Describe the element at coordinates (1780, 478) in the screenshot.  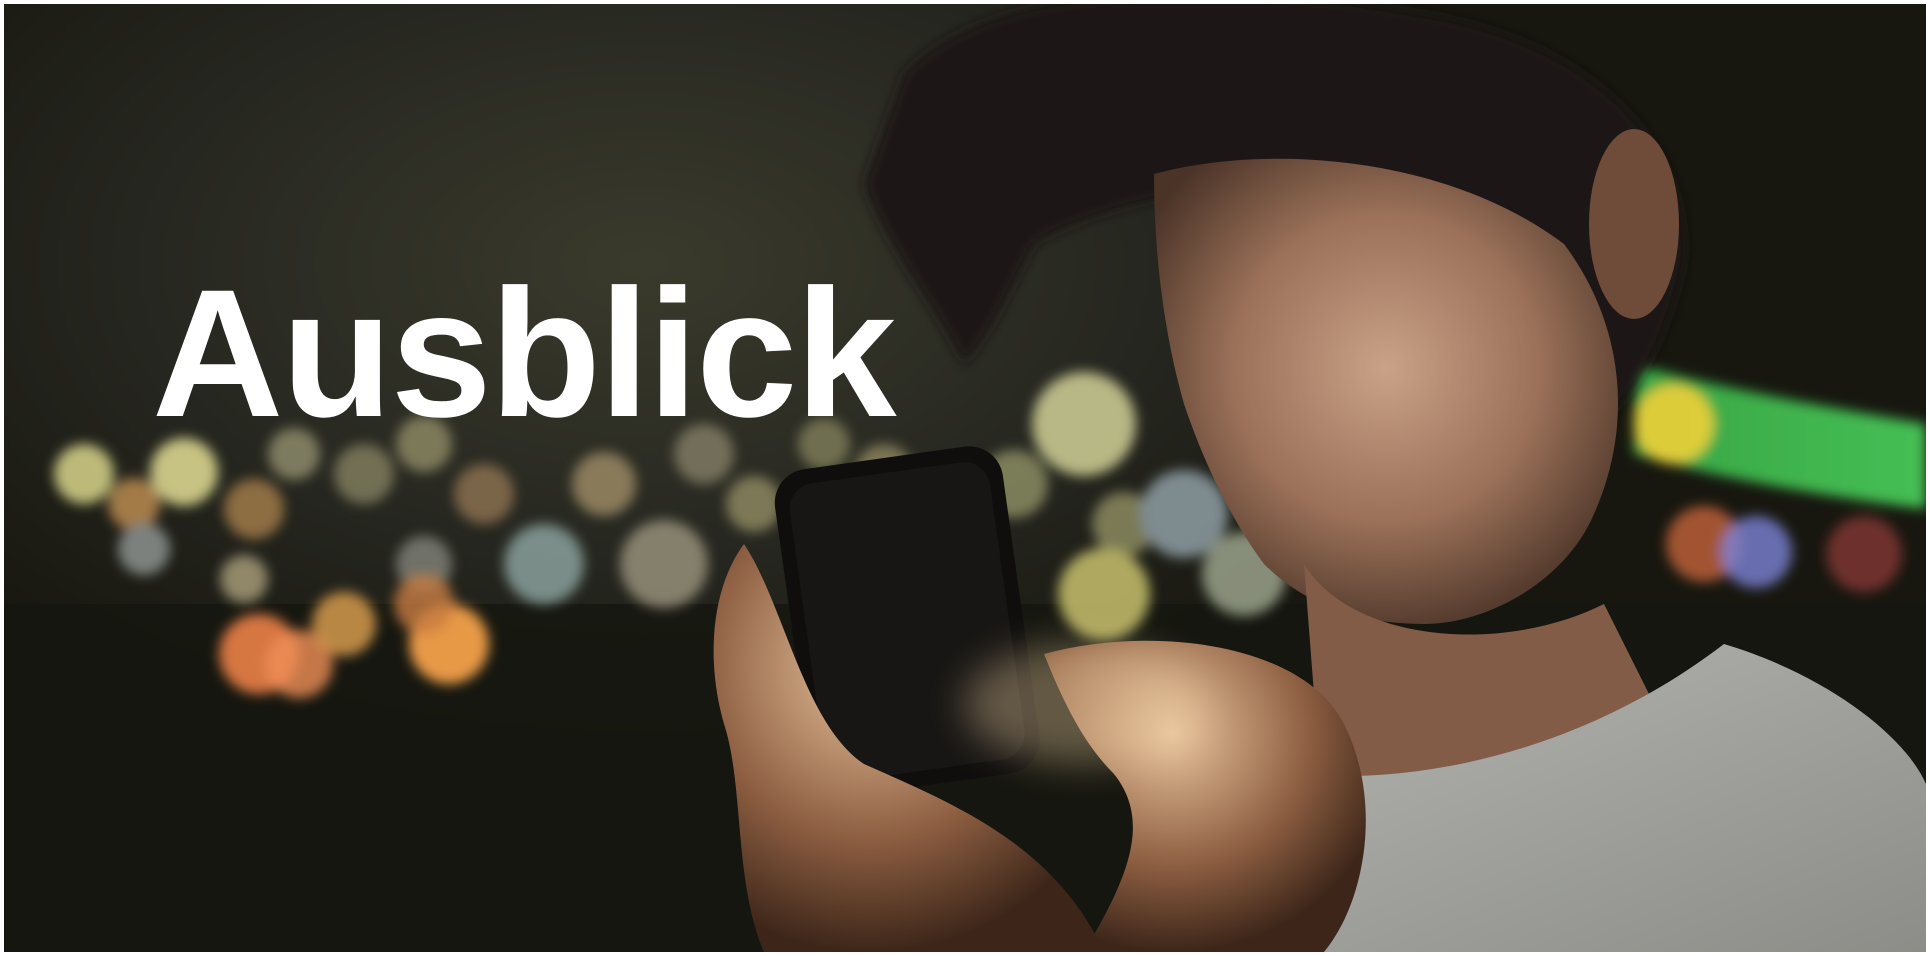
I see `green-light-band` at that location.